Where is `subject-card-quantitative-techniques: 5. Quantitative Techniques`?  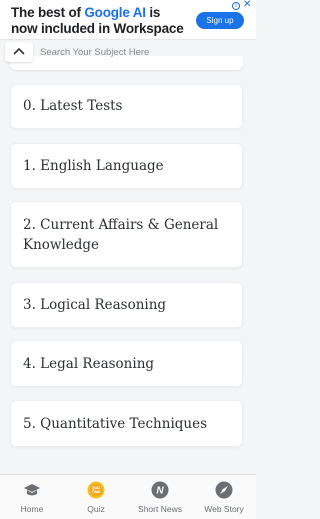 subject-card-quantitative-techniques: 5. Quantitative Techniques is located at coordinates (126, 423).